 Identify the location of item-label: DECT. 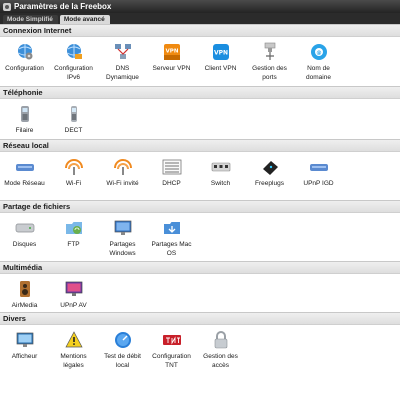
(73, 130).